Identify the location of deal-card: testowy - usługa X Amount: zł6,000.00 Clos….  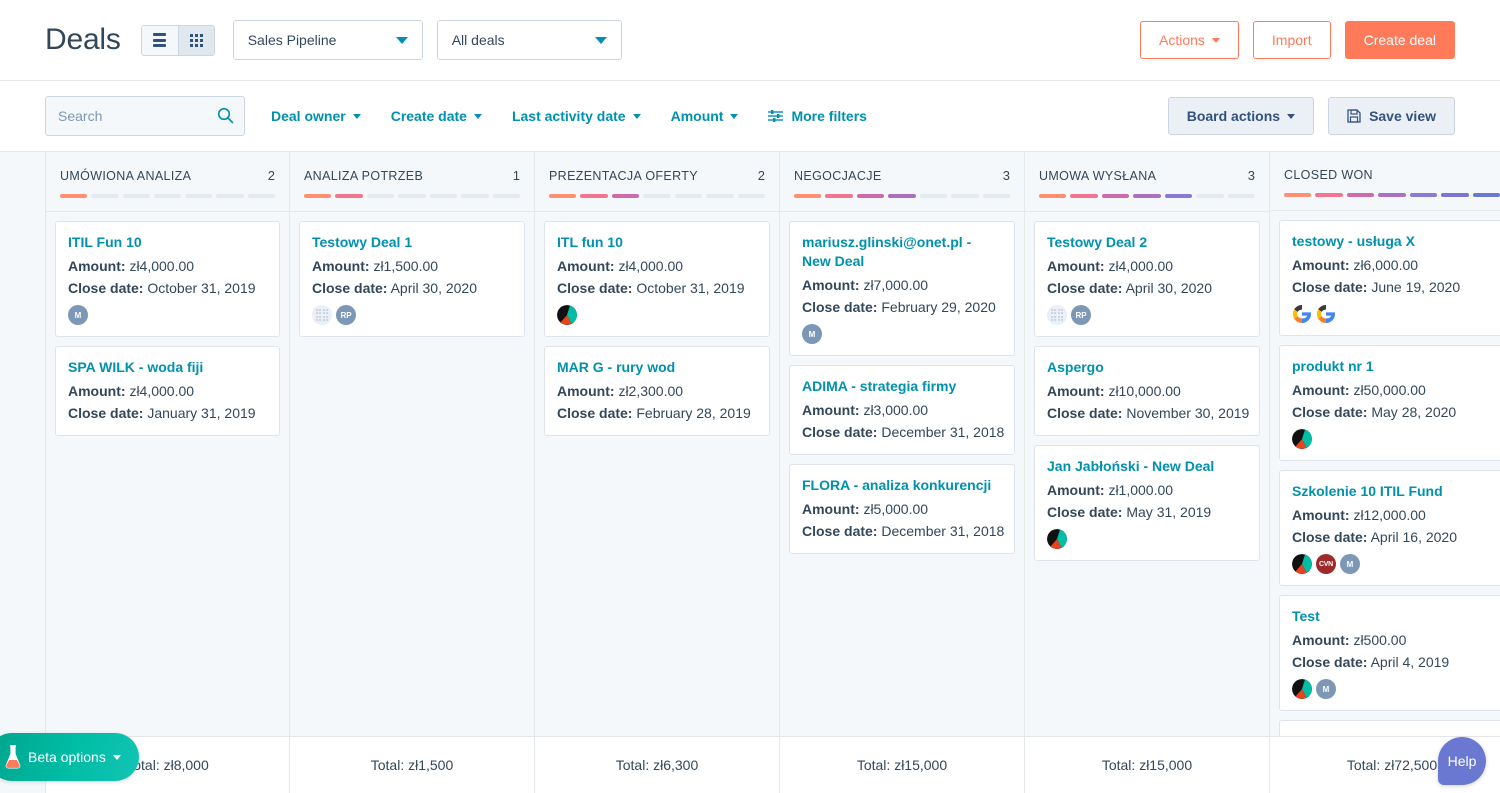
(1389, 278).